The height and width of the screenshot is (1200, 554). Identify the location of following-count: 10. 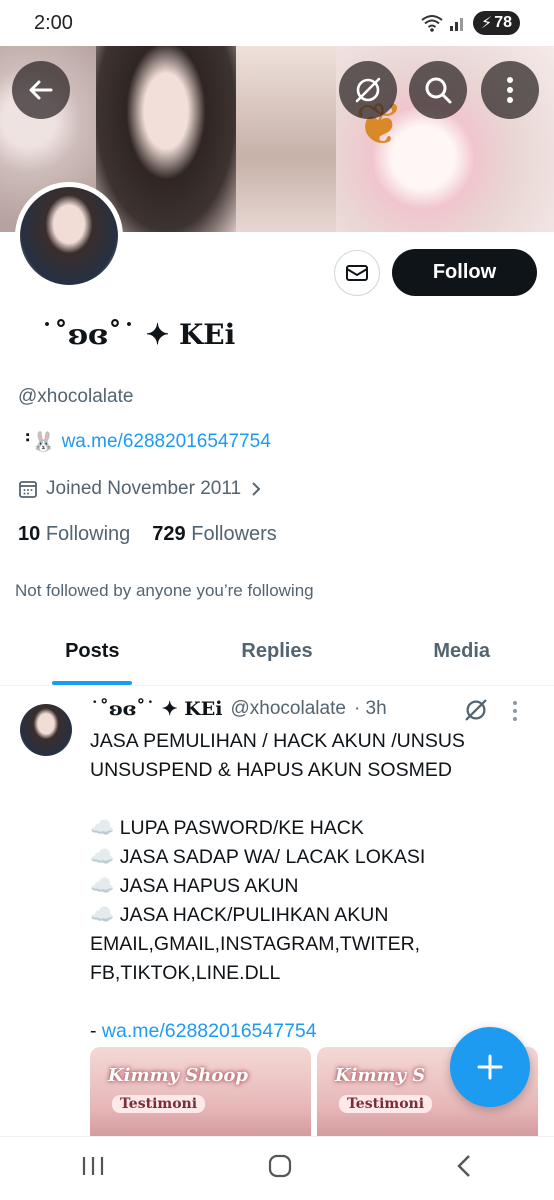
(29, 534).